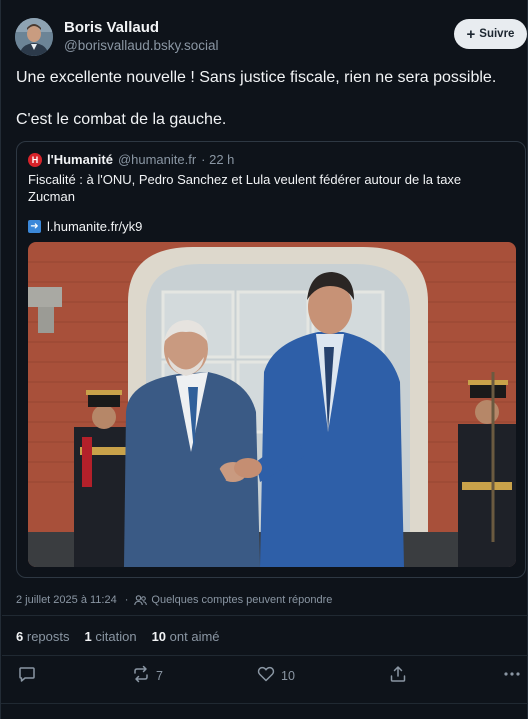 The image size is (528, 719). I want to click on quoted-post-age: · 22 h, so click(218, 159).